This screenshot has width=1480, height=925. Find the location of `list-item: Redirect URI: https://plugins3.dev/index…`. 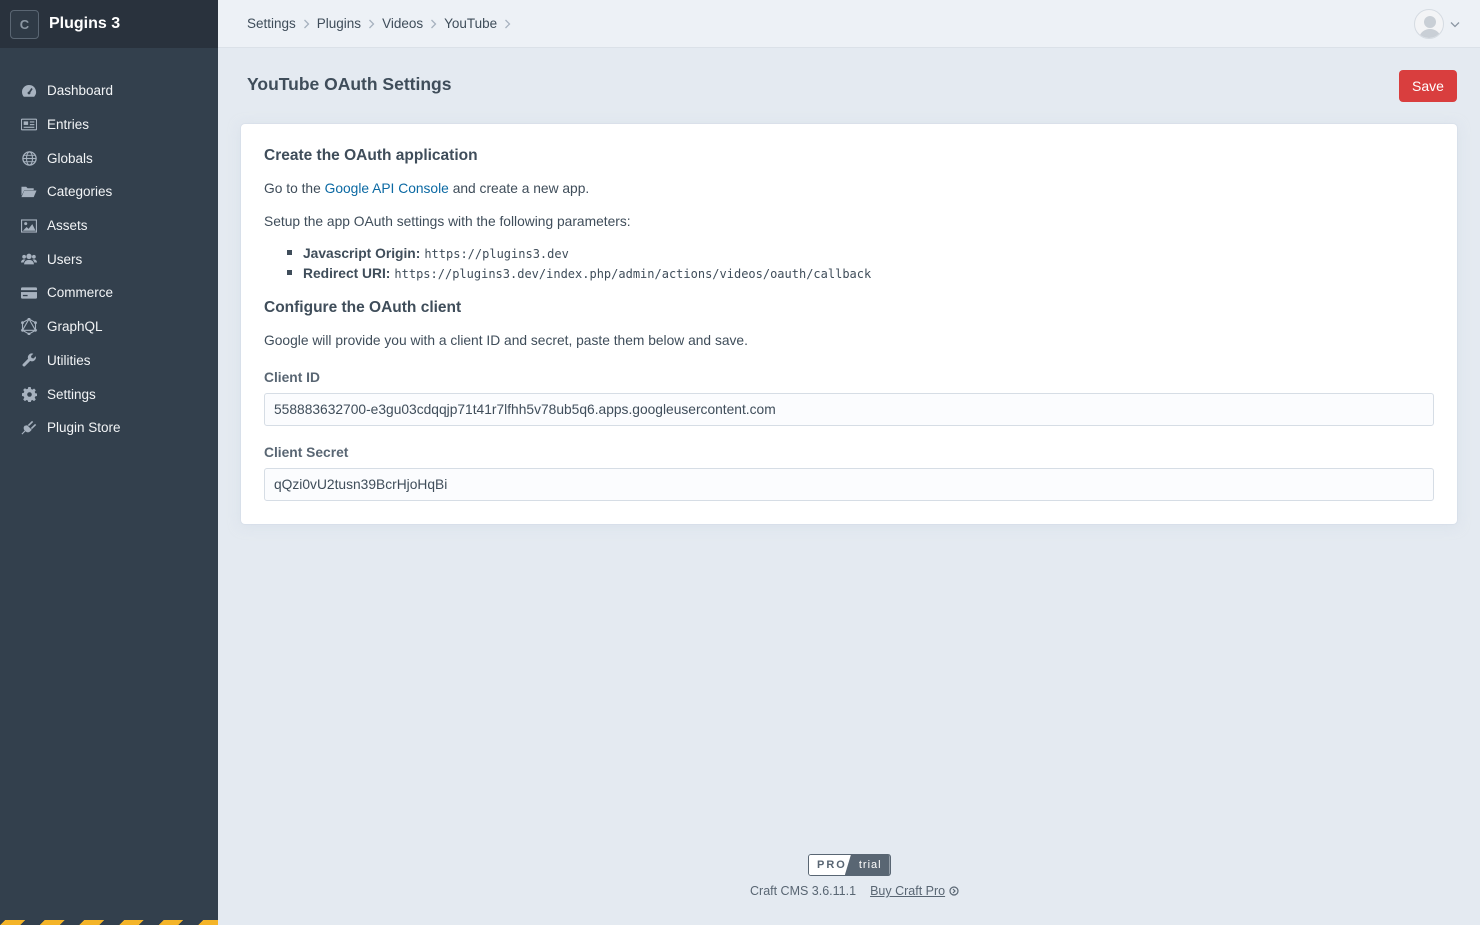

list-item: Redirect URI: https://plugins3.dev/index… is located at coordinates (579, 273).